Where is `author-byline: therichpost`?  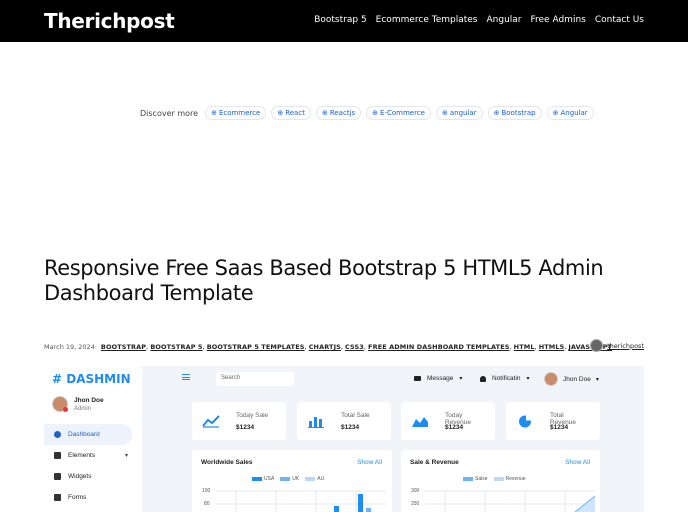
author-byline: therichpost is located at coordinates (617, 345).